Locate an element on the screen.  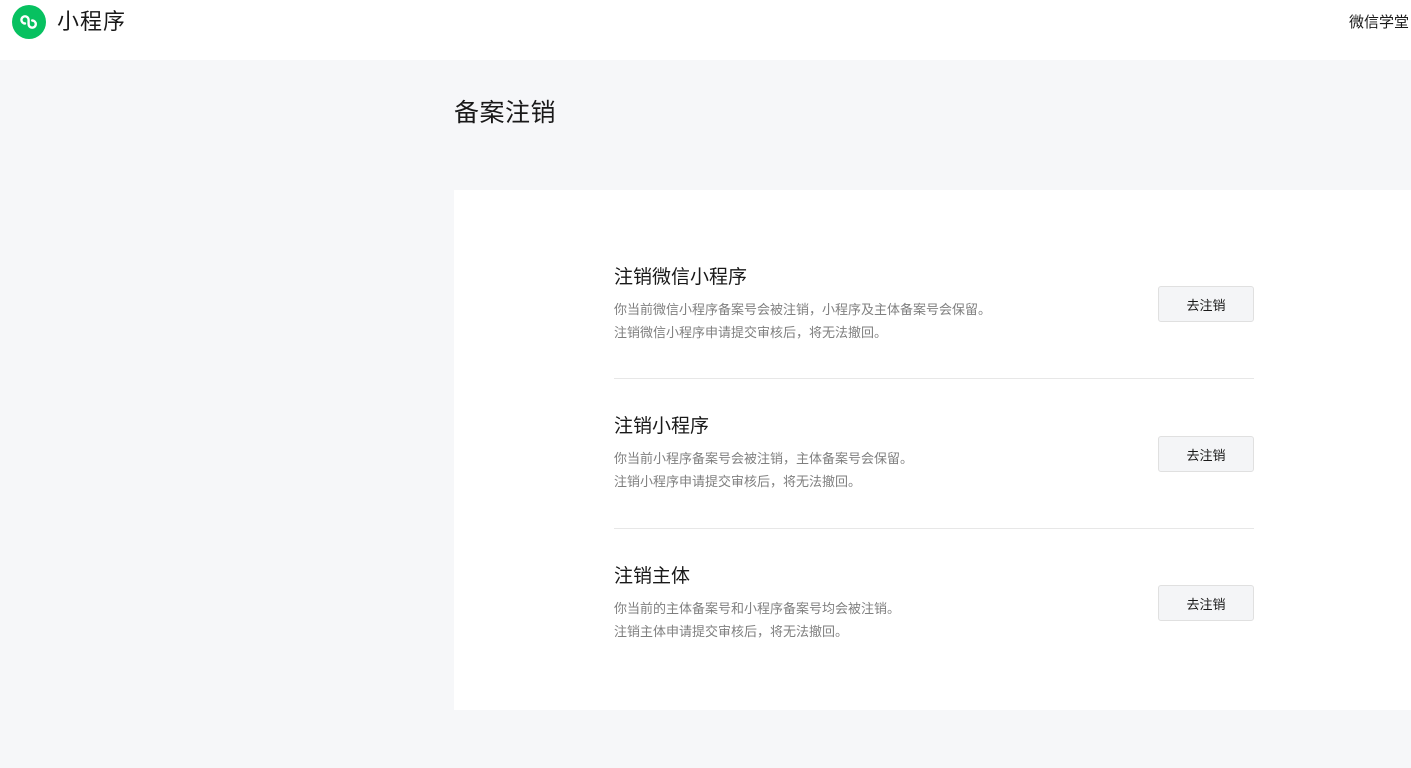
option-title: 注销主体 is located at coordinates (652, 576).